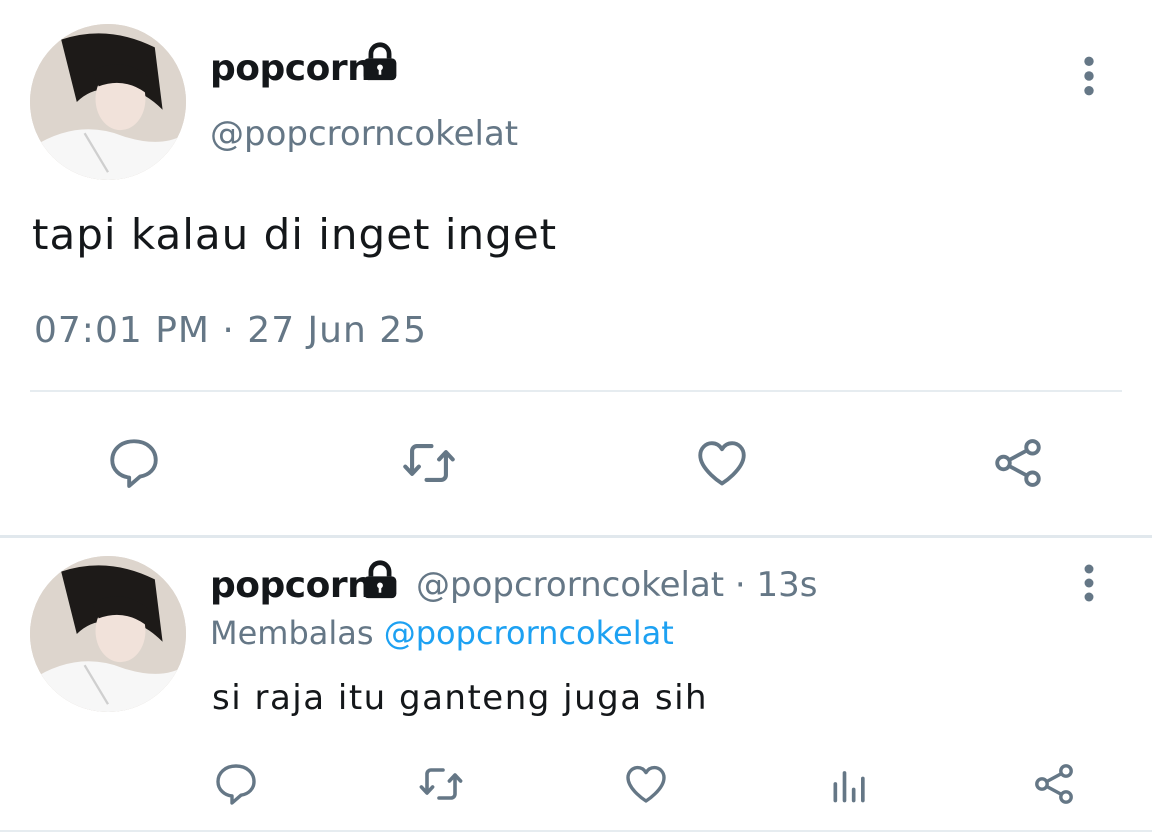 This screenshot has height=834, width=1152. Describe the element at coordinates (292, 633) in the screenshot. I see `replying-label: Membalas` at that location.